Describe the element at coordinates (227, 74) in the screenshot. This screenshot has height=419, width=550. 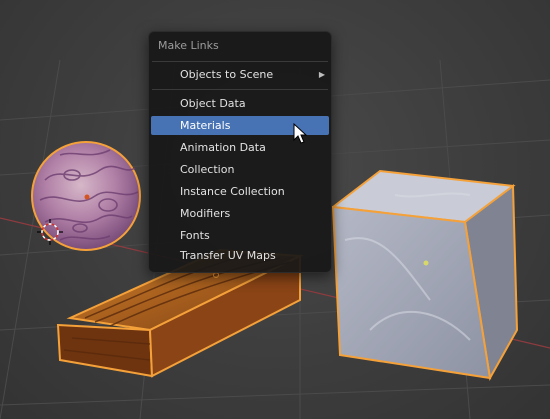
I see `menu-item-label: Objects to Scene` at that location.